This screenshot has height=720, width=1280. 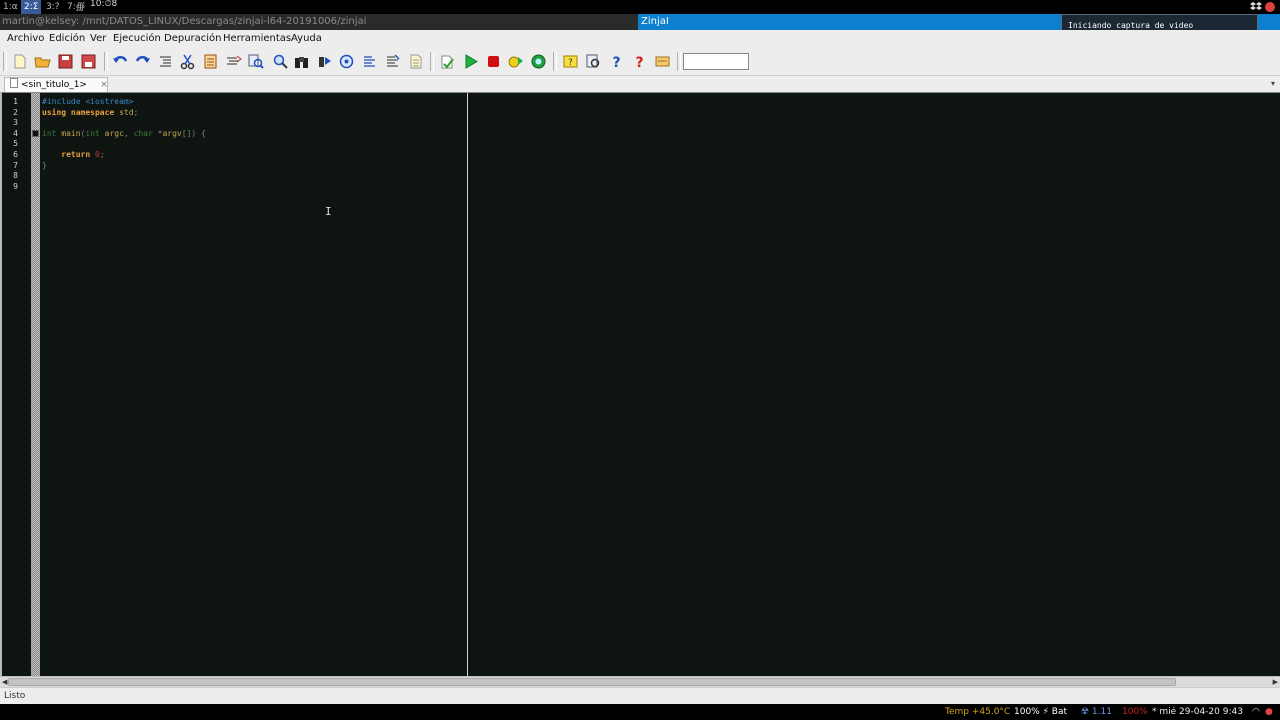 I want to click on paste-icon, so click(x=233, y=61).